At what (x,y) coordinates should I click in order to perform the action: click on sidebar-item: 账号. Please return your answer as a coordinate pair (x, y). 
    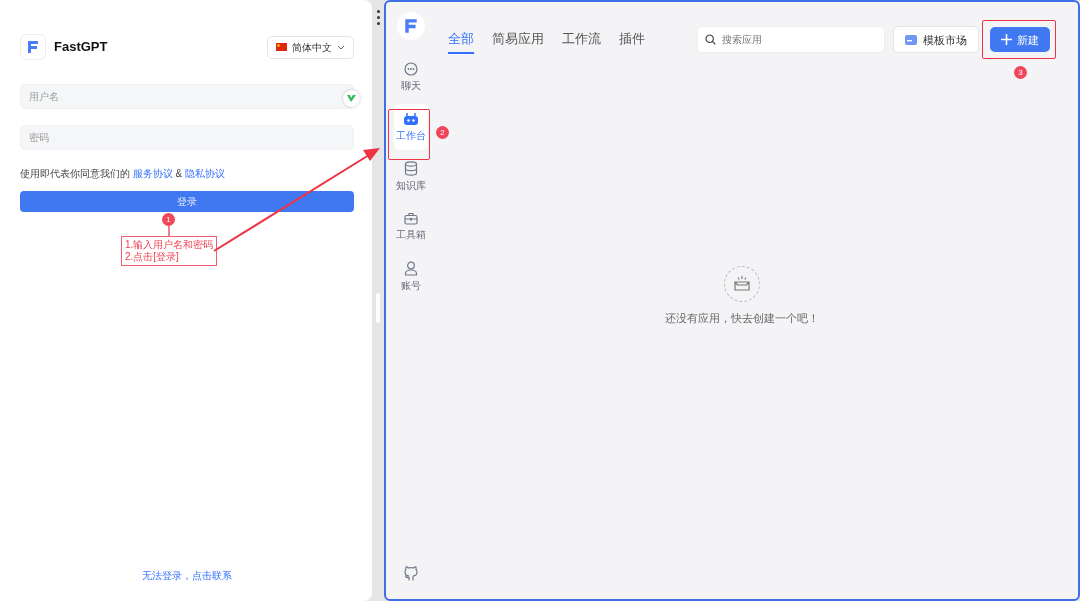
    Looking at the image, I should click on (411, 277).